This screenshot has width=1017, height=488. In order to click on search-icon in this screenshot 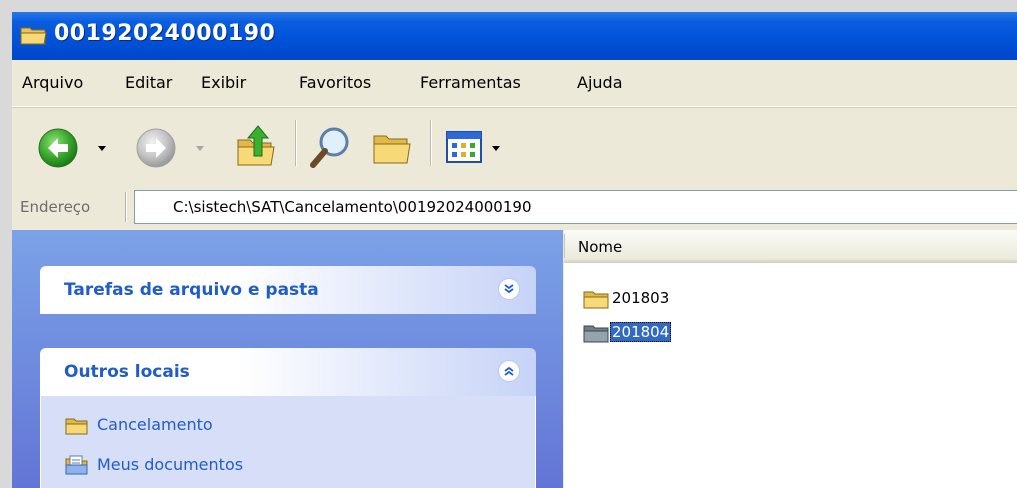, I will do `click(329, 147)`.